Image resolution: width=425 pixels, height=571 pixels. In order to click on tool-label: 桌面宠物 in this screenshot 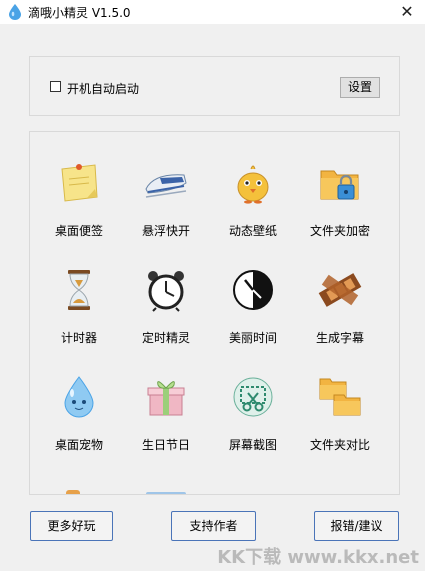, I will do `click(78, 445)`.